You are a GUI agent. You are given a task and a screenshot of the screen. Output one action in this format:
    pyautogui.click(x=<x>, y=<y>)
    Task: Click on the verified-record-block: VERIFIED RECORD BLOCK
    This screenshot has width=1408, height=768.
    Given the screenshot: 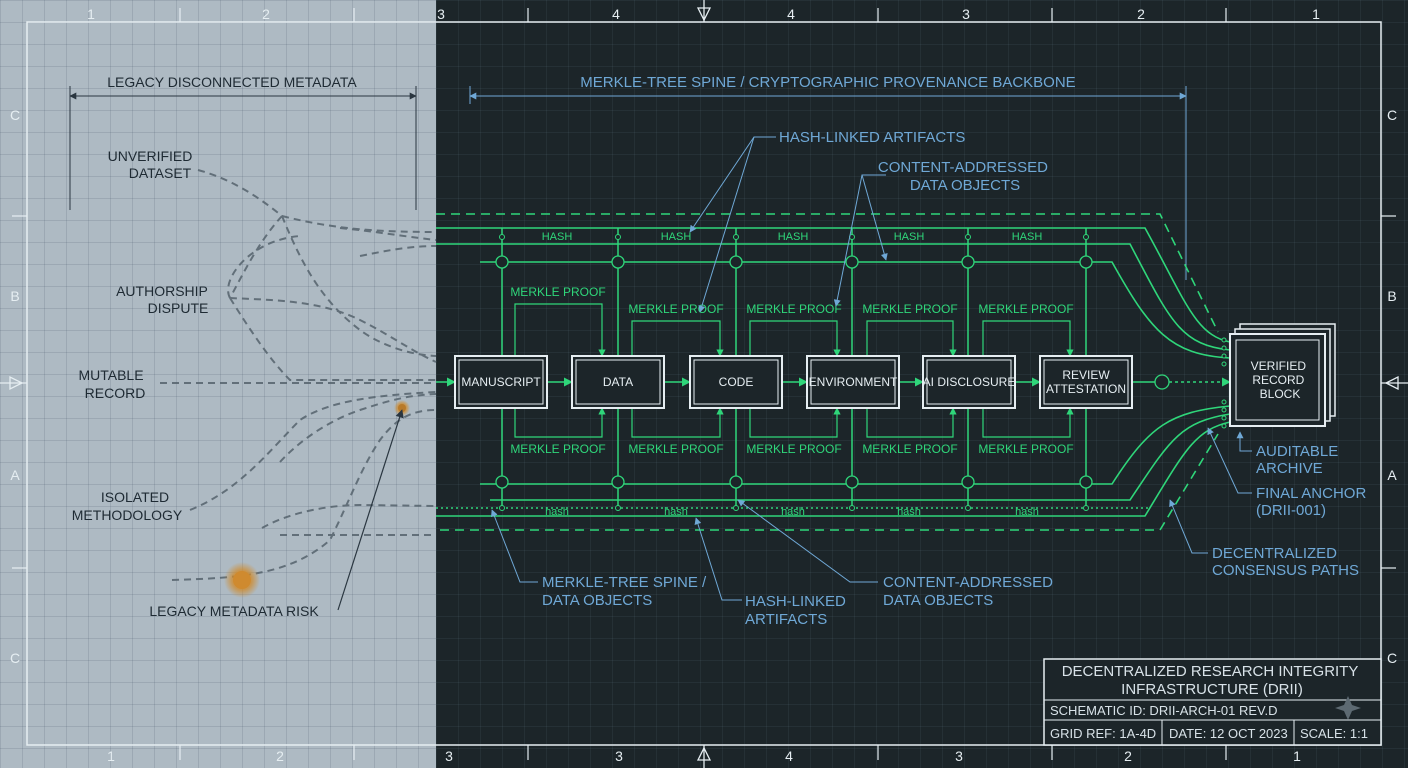 What is the action you would take?
    pyautogui.click(x=1282, y=375)
    